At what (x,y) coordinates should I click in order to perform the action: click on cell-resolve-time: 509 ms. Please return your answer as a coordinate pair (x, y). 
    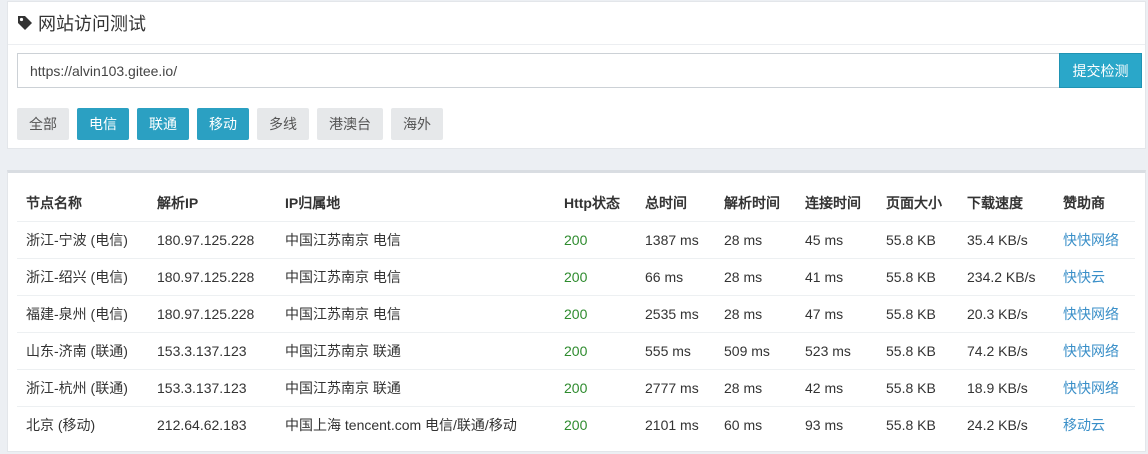
    Looking at the image, I should click on (755, 351).